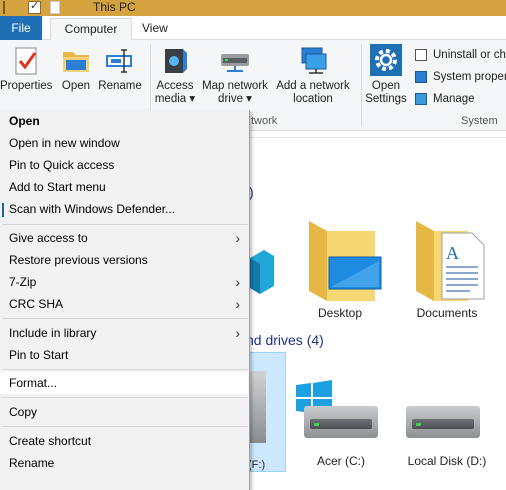  I want to click on devices-group-header: nd drives (4), so click(285, 340).